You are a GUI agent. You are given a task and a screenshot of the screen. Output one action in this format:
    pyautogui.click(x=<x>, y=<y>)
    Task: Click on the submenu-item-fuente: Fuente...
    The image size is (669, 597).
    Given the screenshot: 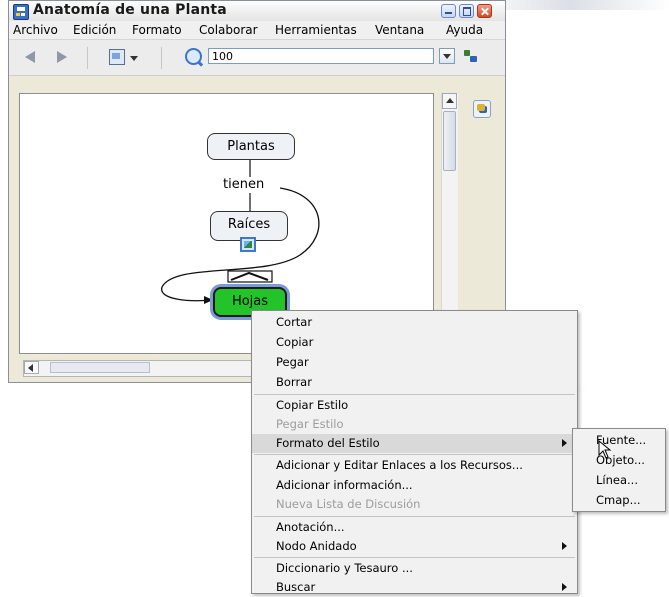 What is the action you would take?
    pyautogui.click(x=619, y=440)
    